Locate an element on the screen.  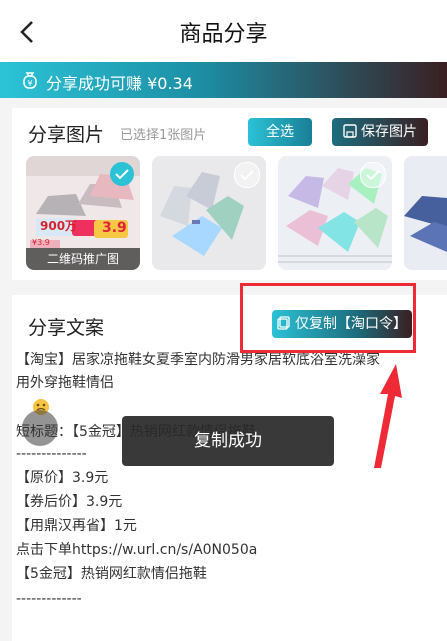
product-image-4-art is located at coordinates (425, 213).